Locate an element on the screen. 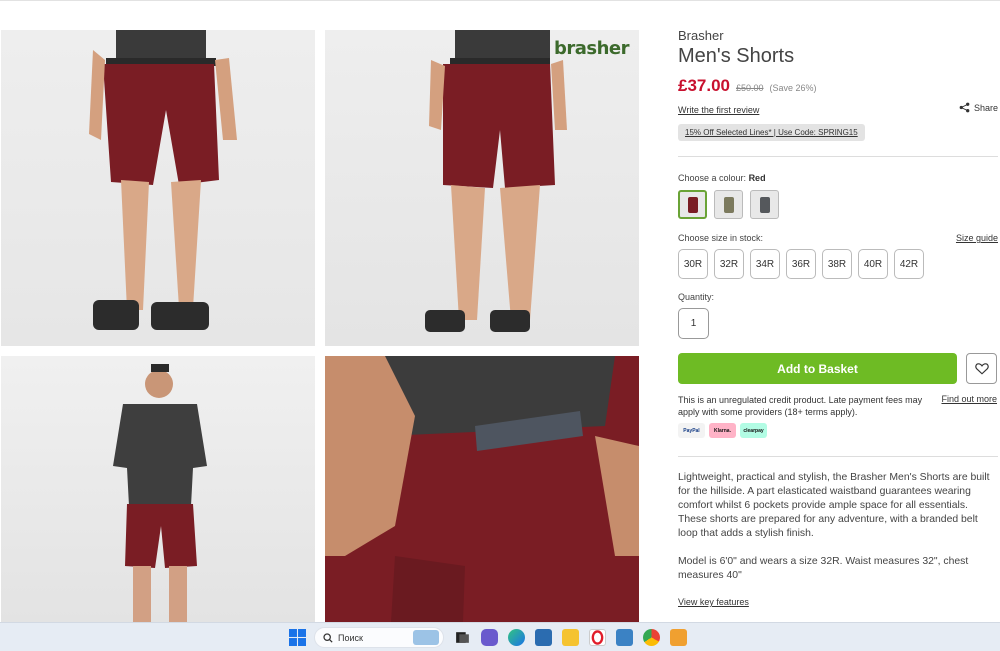 Image resolution: width=1000 pixels, height=651 pixels. save-percentage: (Save 26%) is located at coordinates (793, 88).